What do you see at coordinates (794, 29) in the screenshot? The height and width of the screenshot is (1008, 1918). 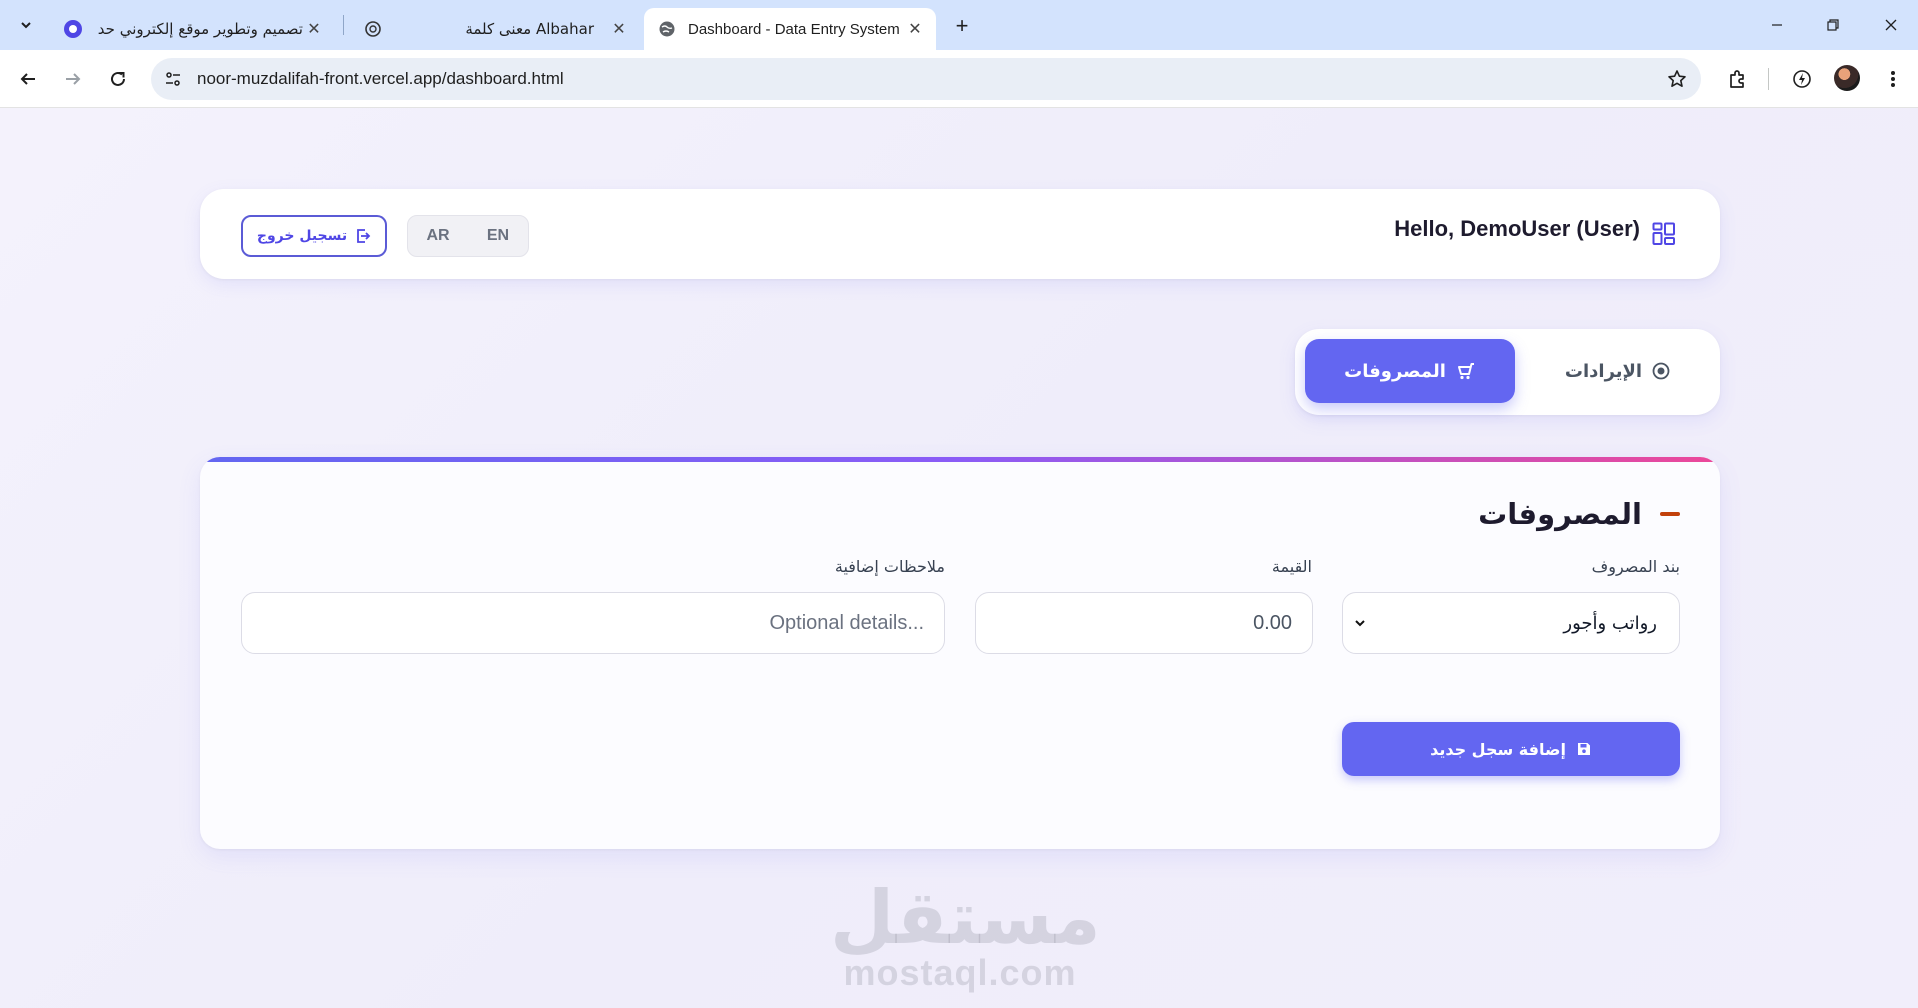 I see `tab-title: Dashboard - Data Entry System` at bounding box center [794, 29].